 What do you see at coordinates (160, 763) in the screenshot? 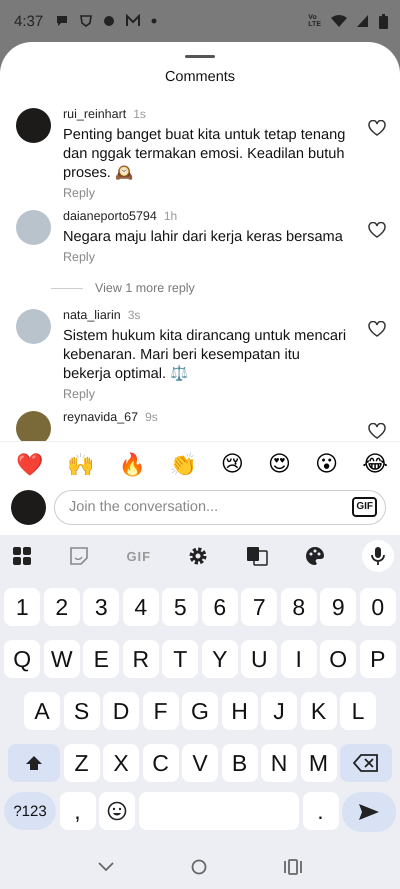
I see `keyboard-key: C` at bounding box center [160, 763].